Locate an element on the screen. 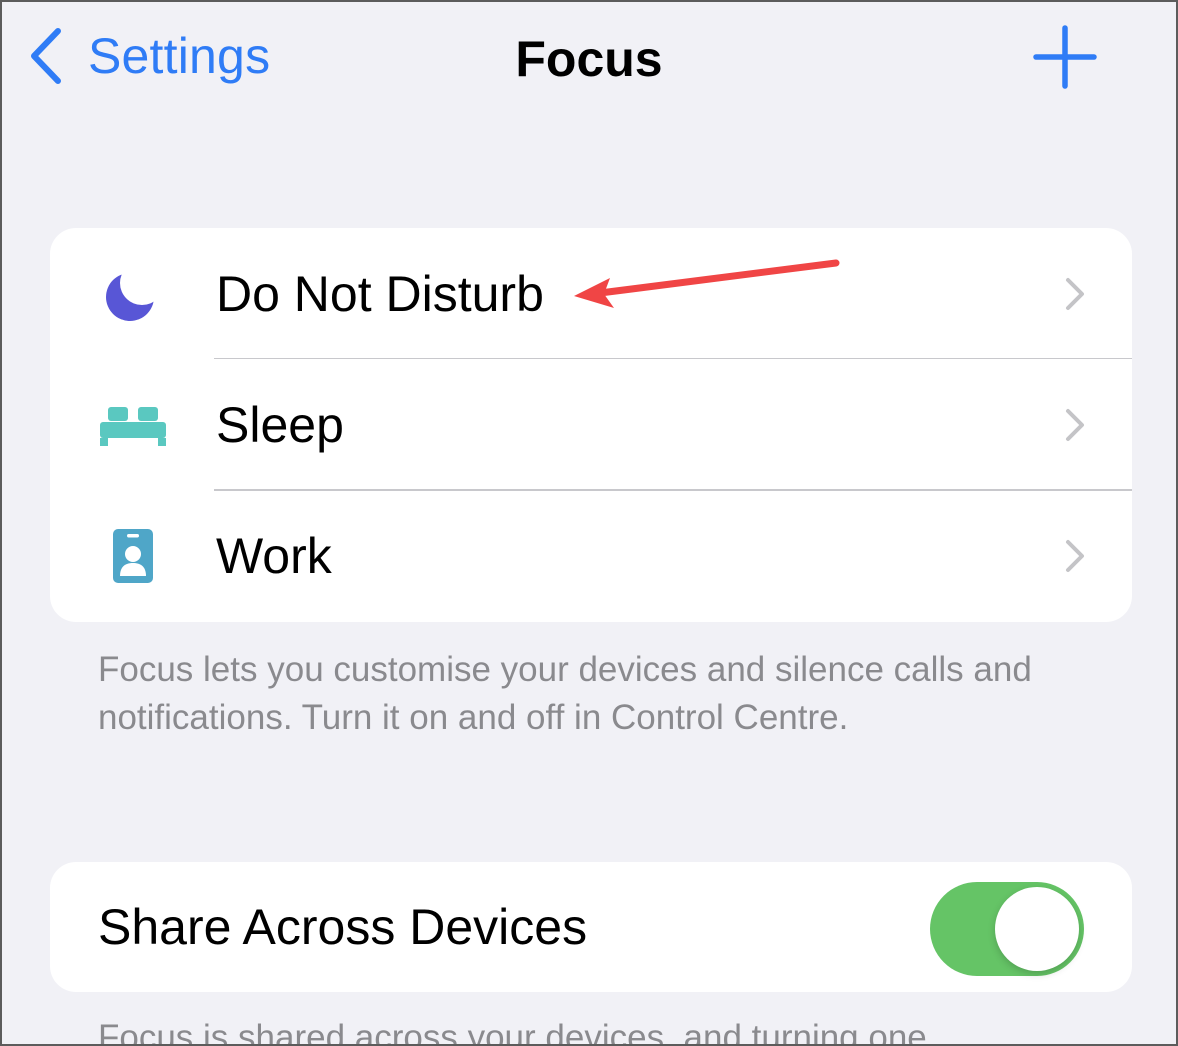 This screenshot has height=1046, width=1178. page-title: Focus is located at coordinates (589, 59).